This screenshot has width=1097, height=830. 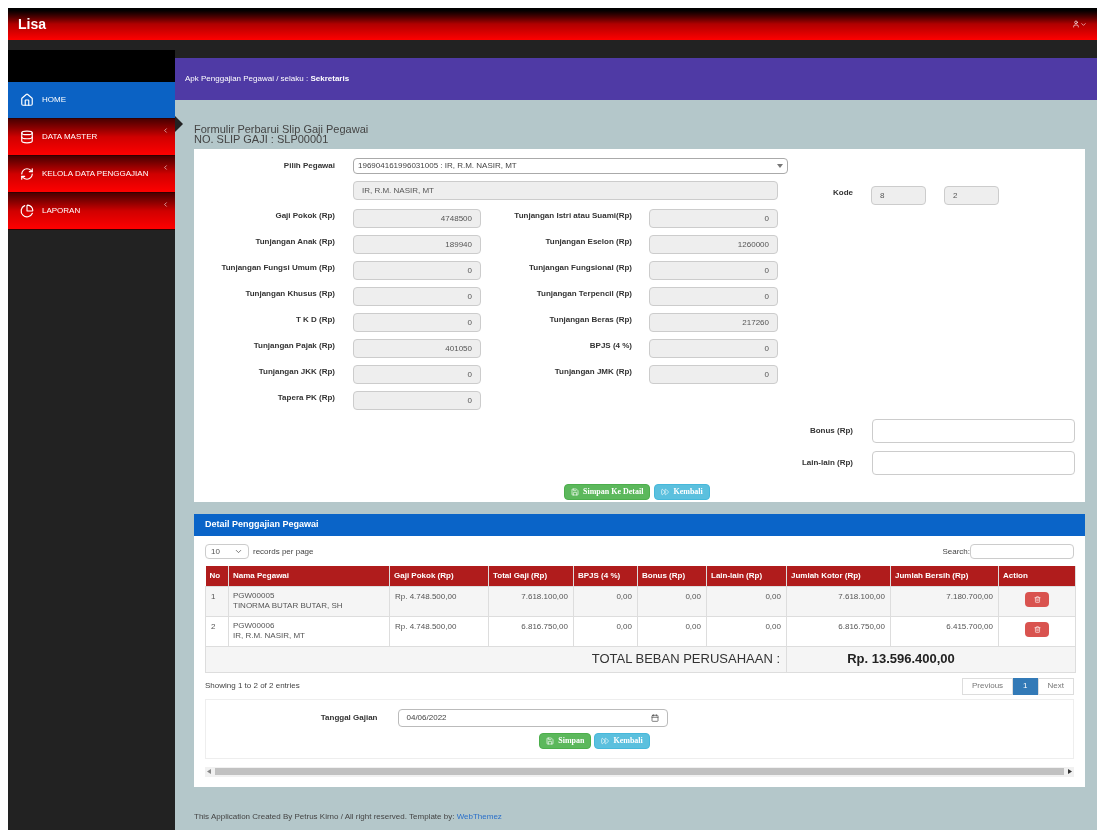 I want to click on date-field: 04/06/2022, so click(x=532, y=717).